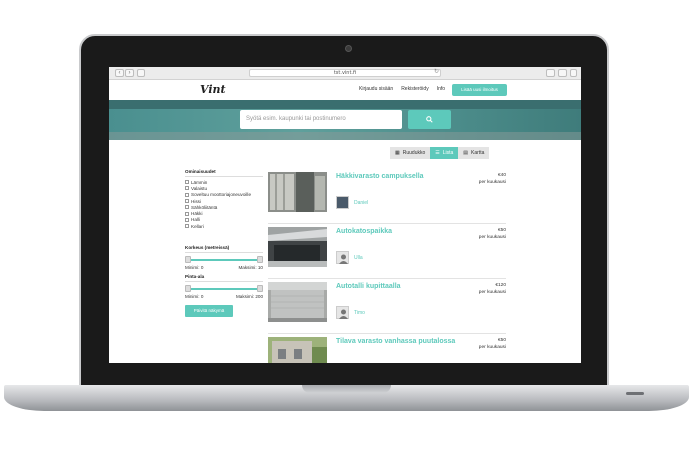 Image resolution: width=693 pixels, height=452 pixels. Describe the element at coordinates (119, 73) in the screenshot. I see `back-button: ‹` at that location.